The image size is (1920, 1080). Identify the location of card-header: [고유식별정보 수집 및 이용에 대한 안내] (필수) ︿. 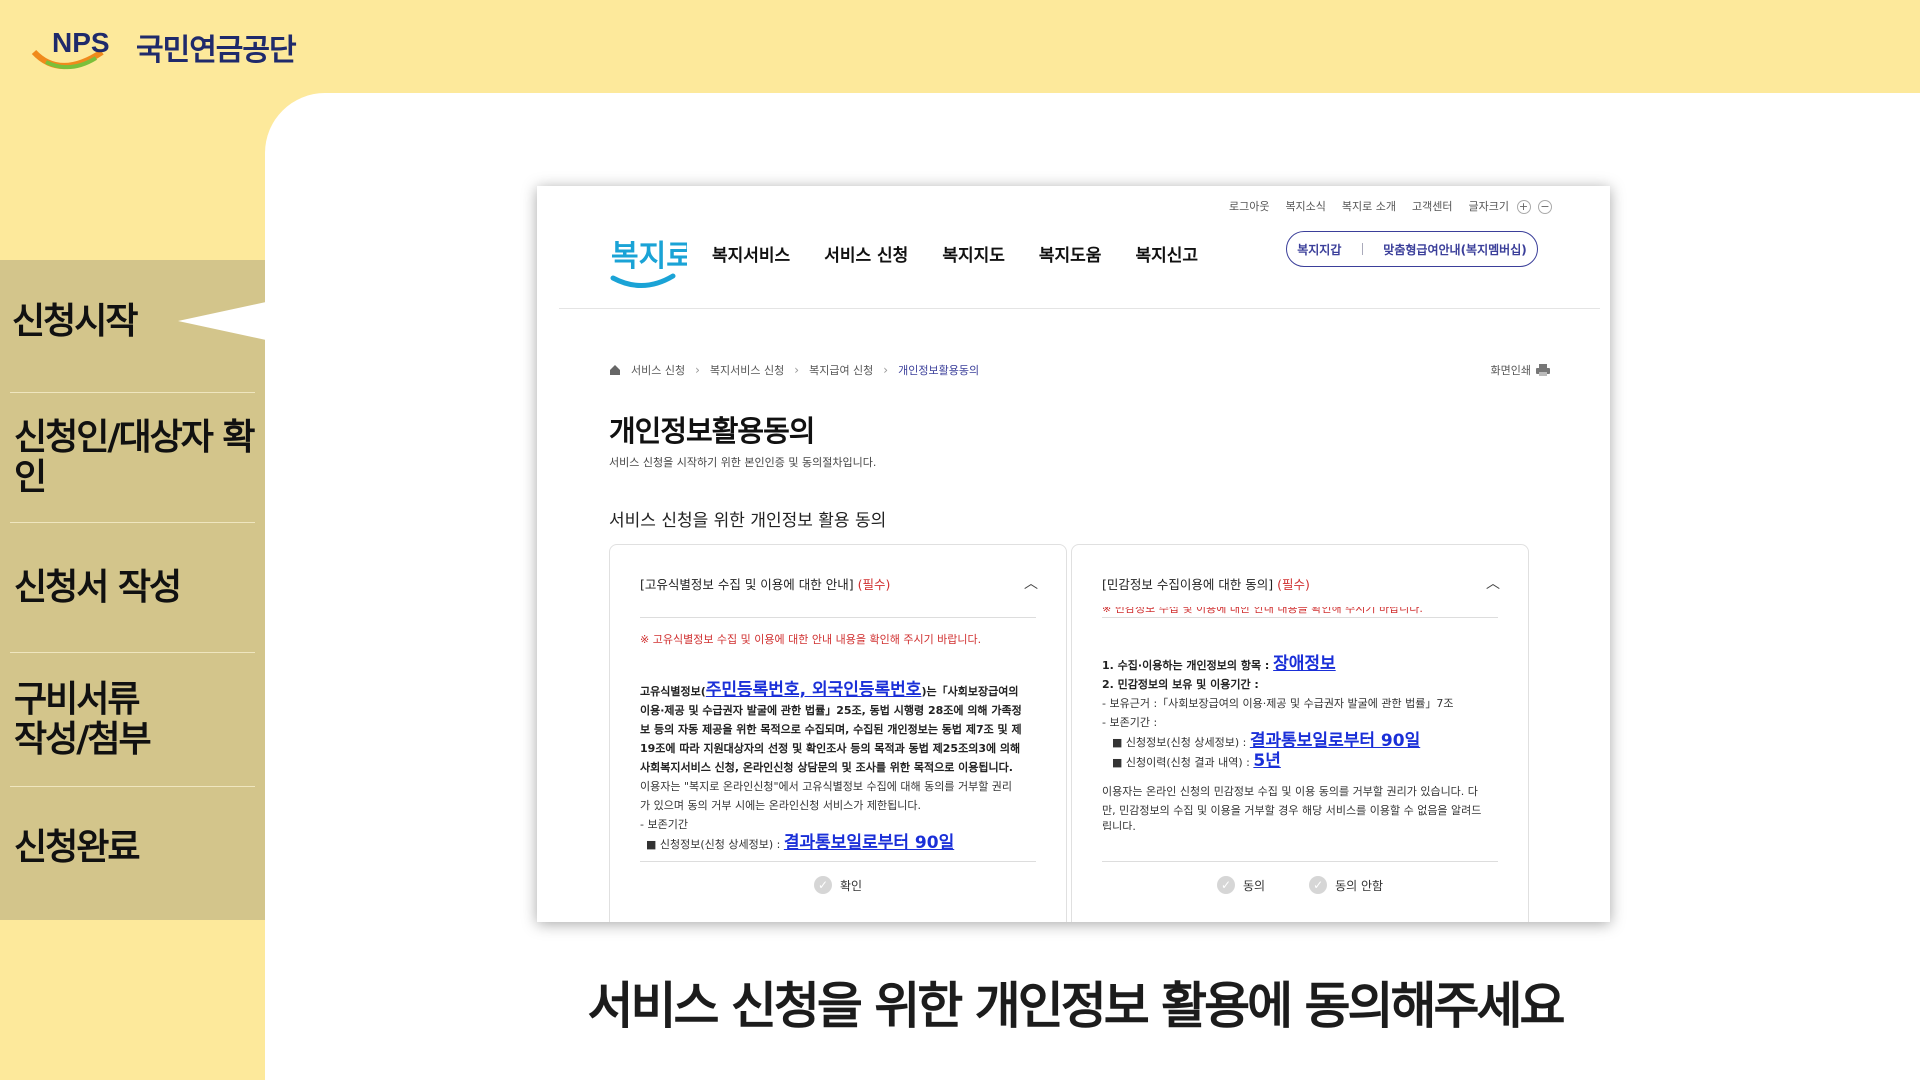
(839, 583).